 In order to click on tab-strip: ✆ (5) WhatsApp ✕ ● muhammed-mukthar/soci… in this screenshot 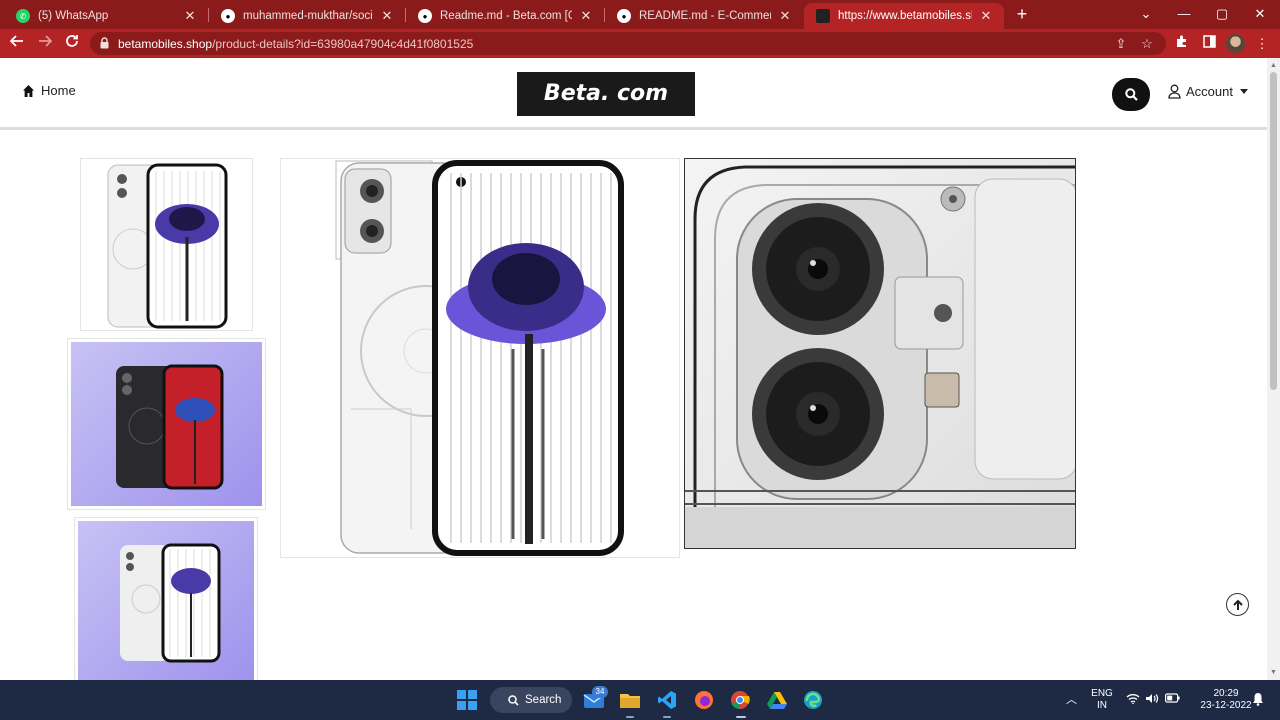, I will do `click(640, 14)`.